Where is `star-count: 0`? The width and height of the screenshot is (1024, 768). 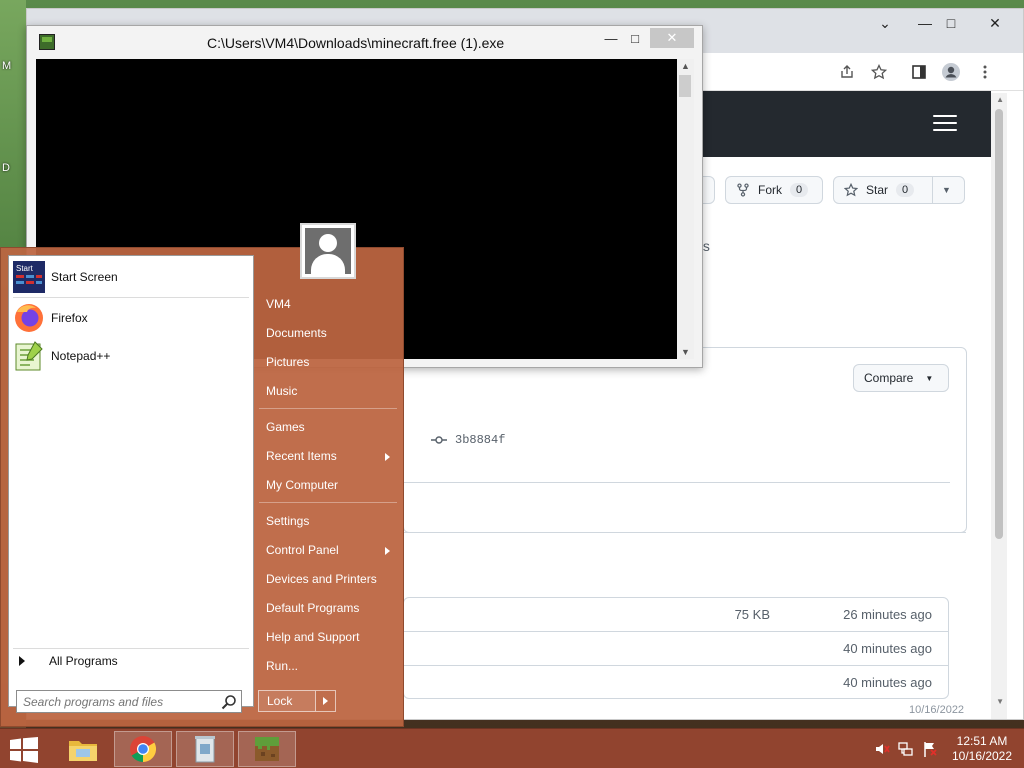
star-count: 0 is located at coordinates (905, 190).